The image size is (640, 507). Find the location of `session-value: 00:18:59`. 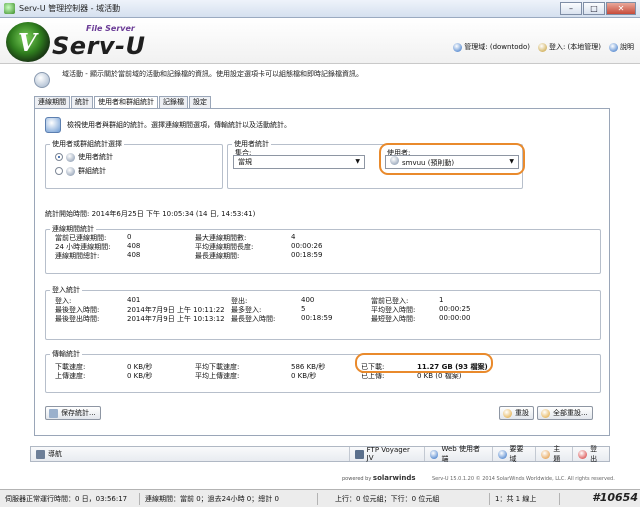

session-value: 00:18:59 is located at coordinates (307, 255).